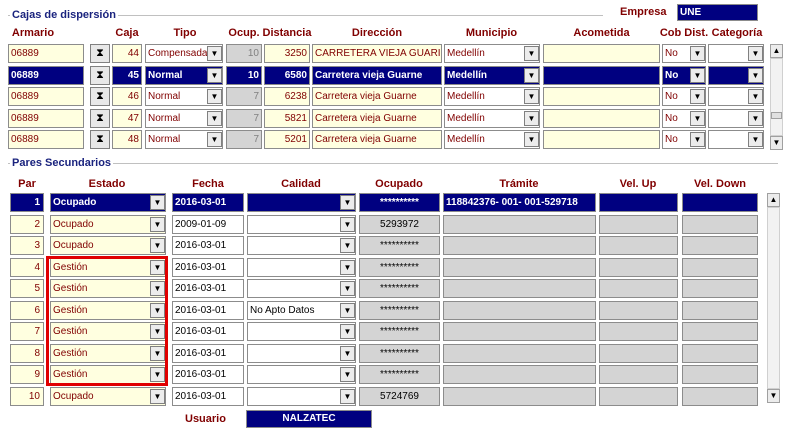  What do you see at coordinates (127, 139) in the screenshot?
I see `caja-field: 48` at bounding box center [127, 139].